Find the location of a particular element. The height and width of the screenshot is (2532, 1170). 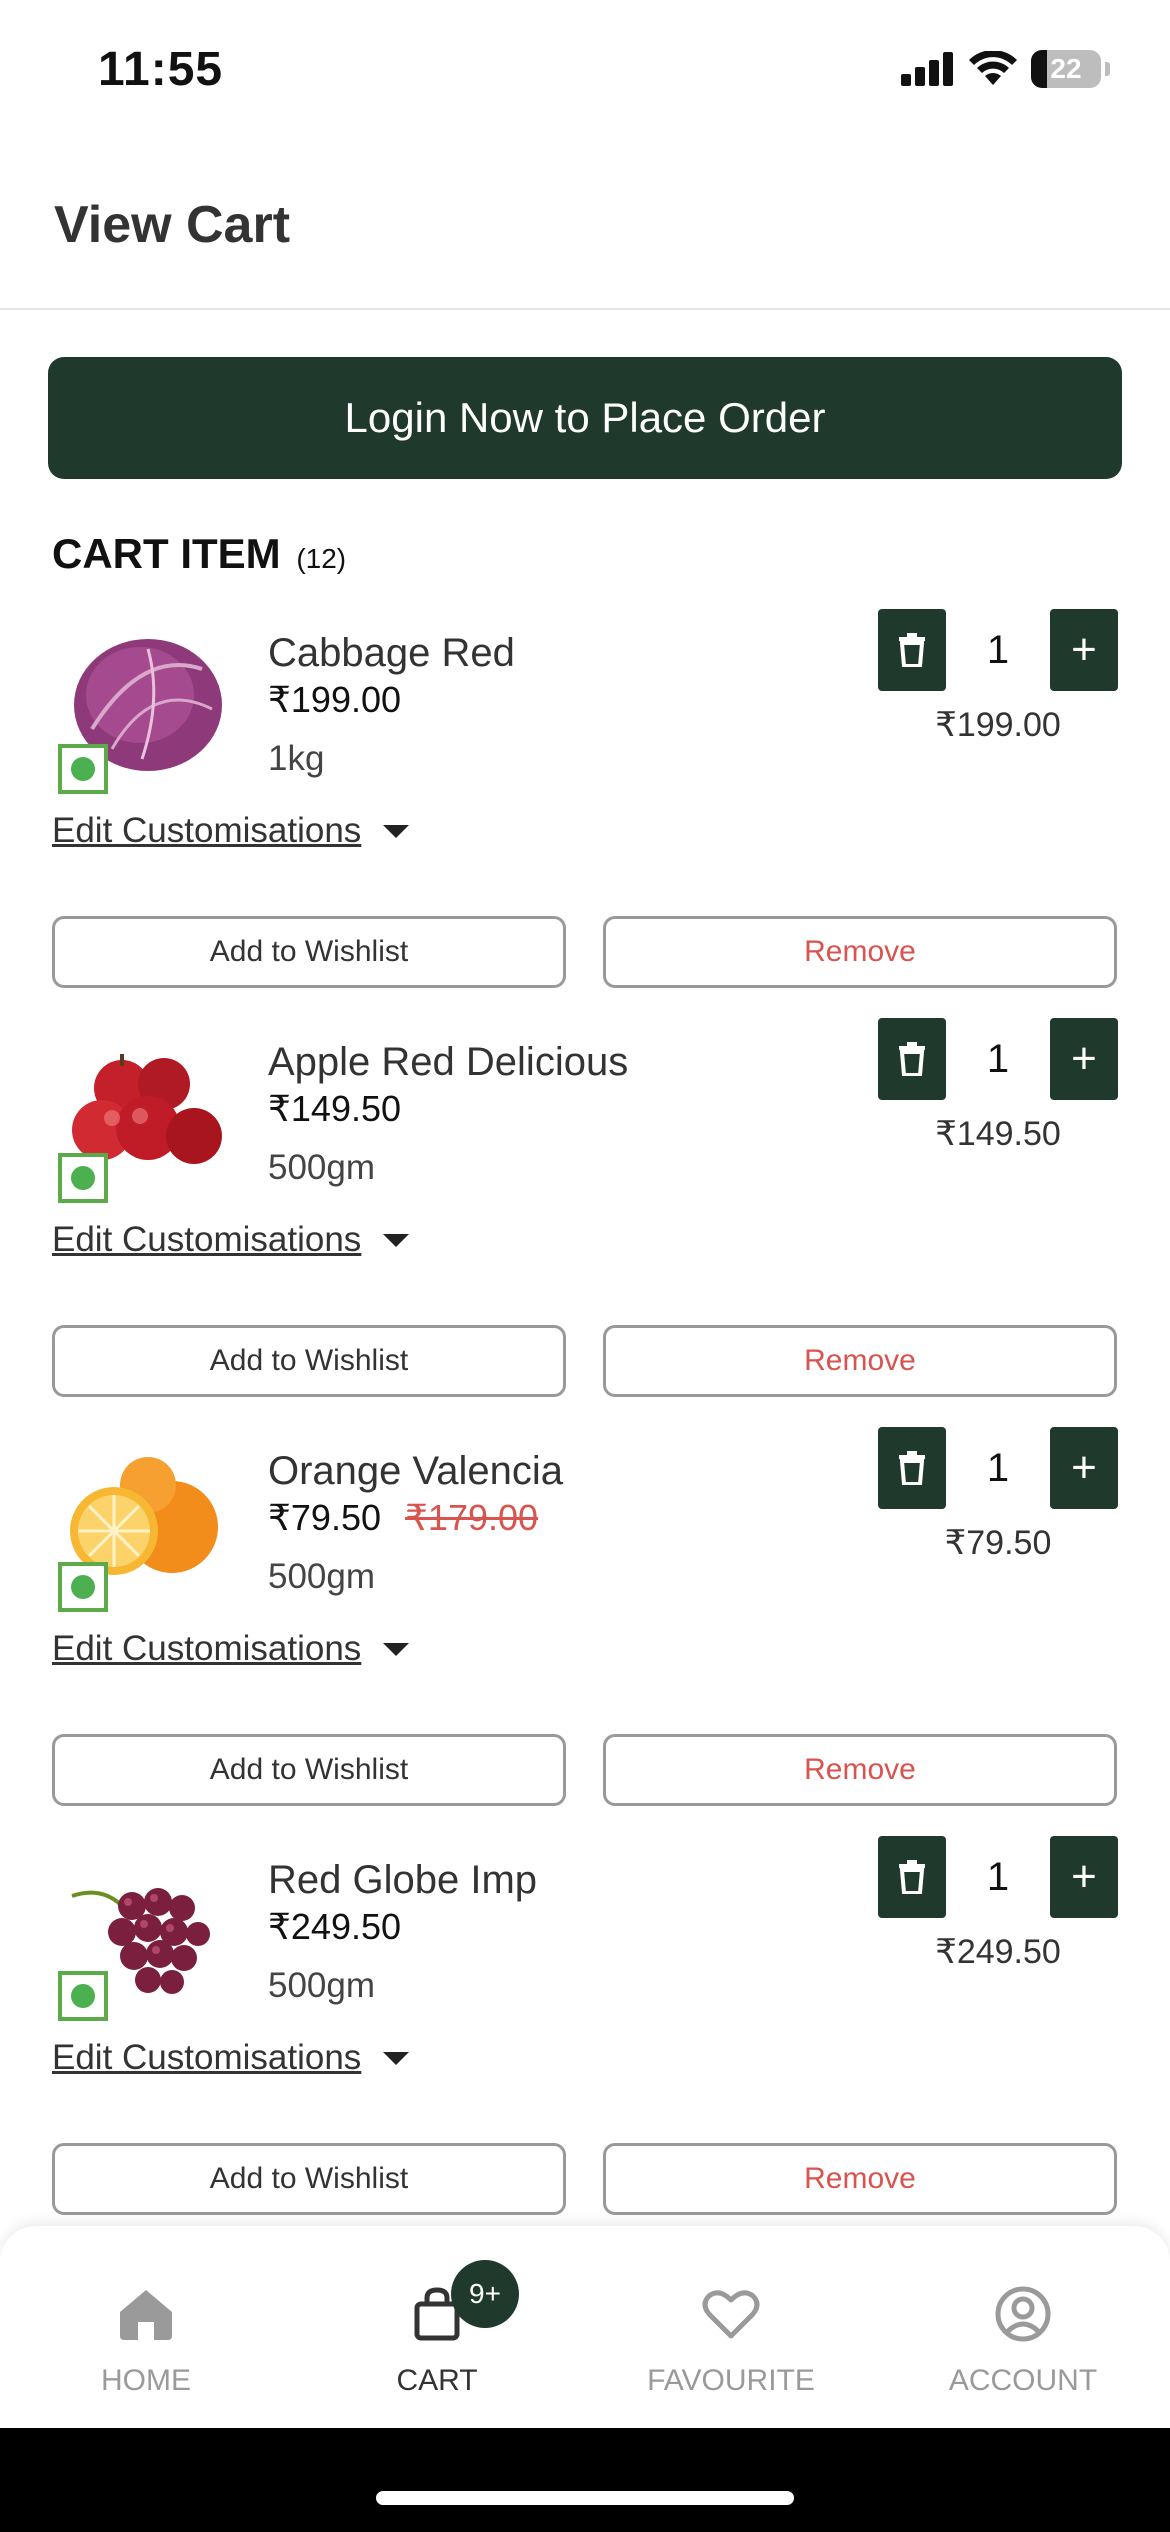

product-name: Cabbage Red is located at coordinates (391, 653).